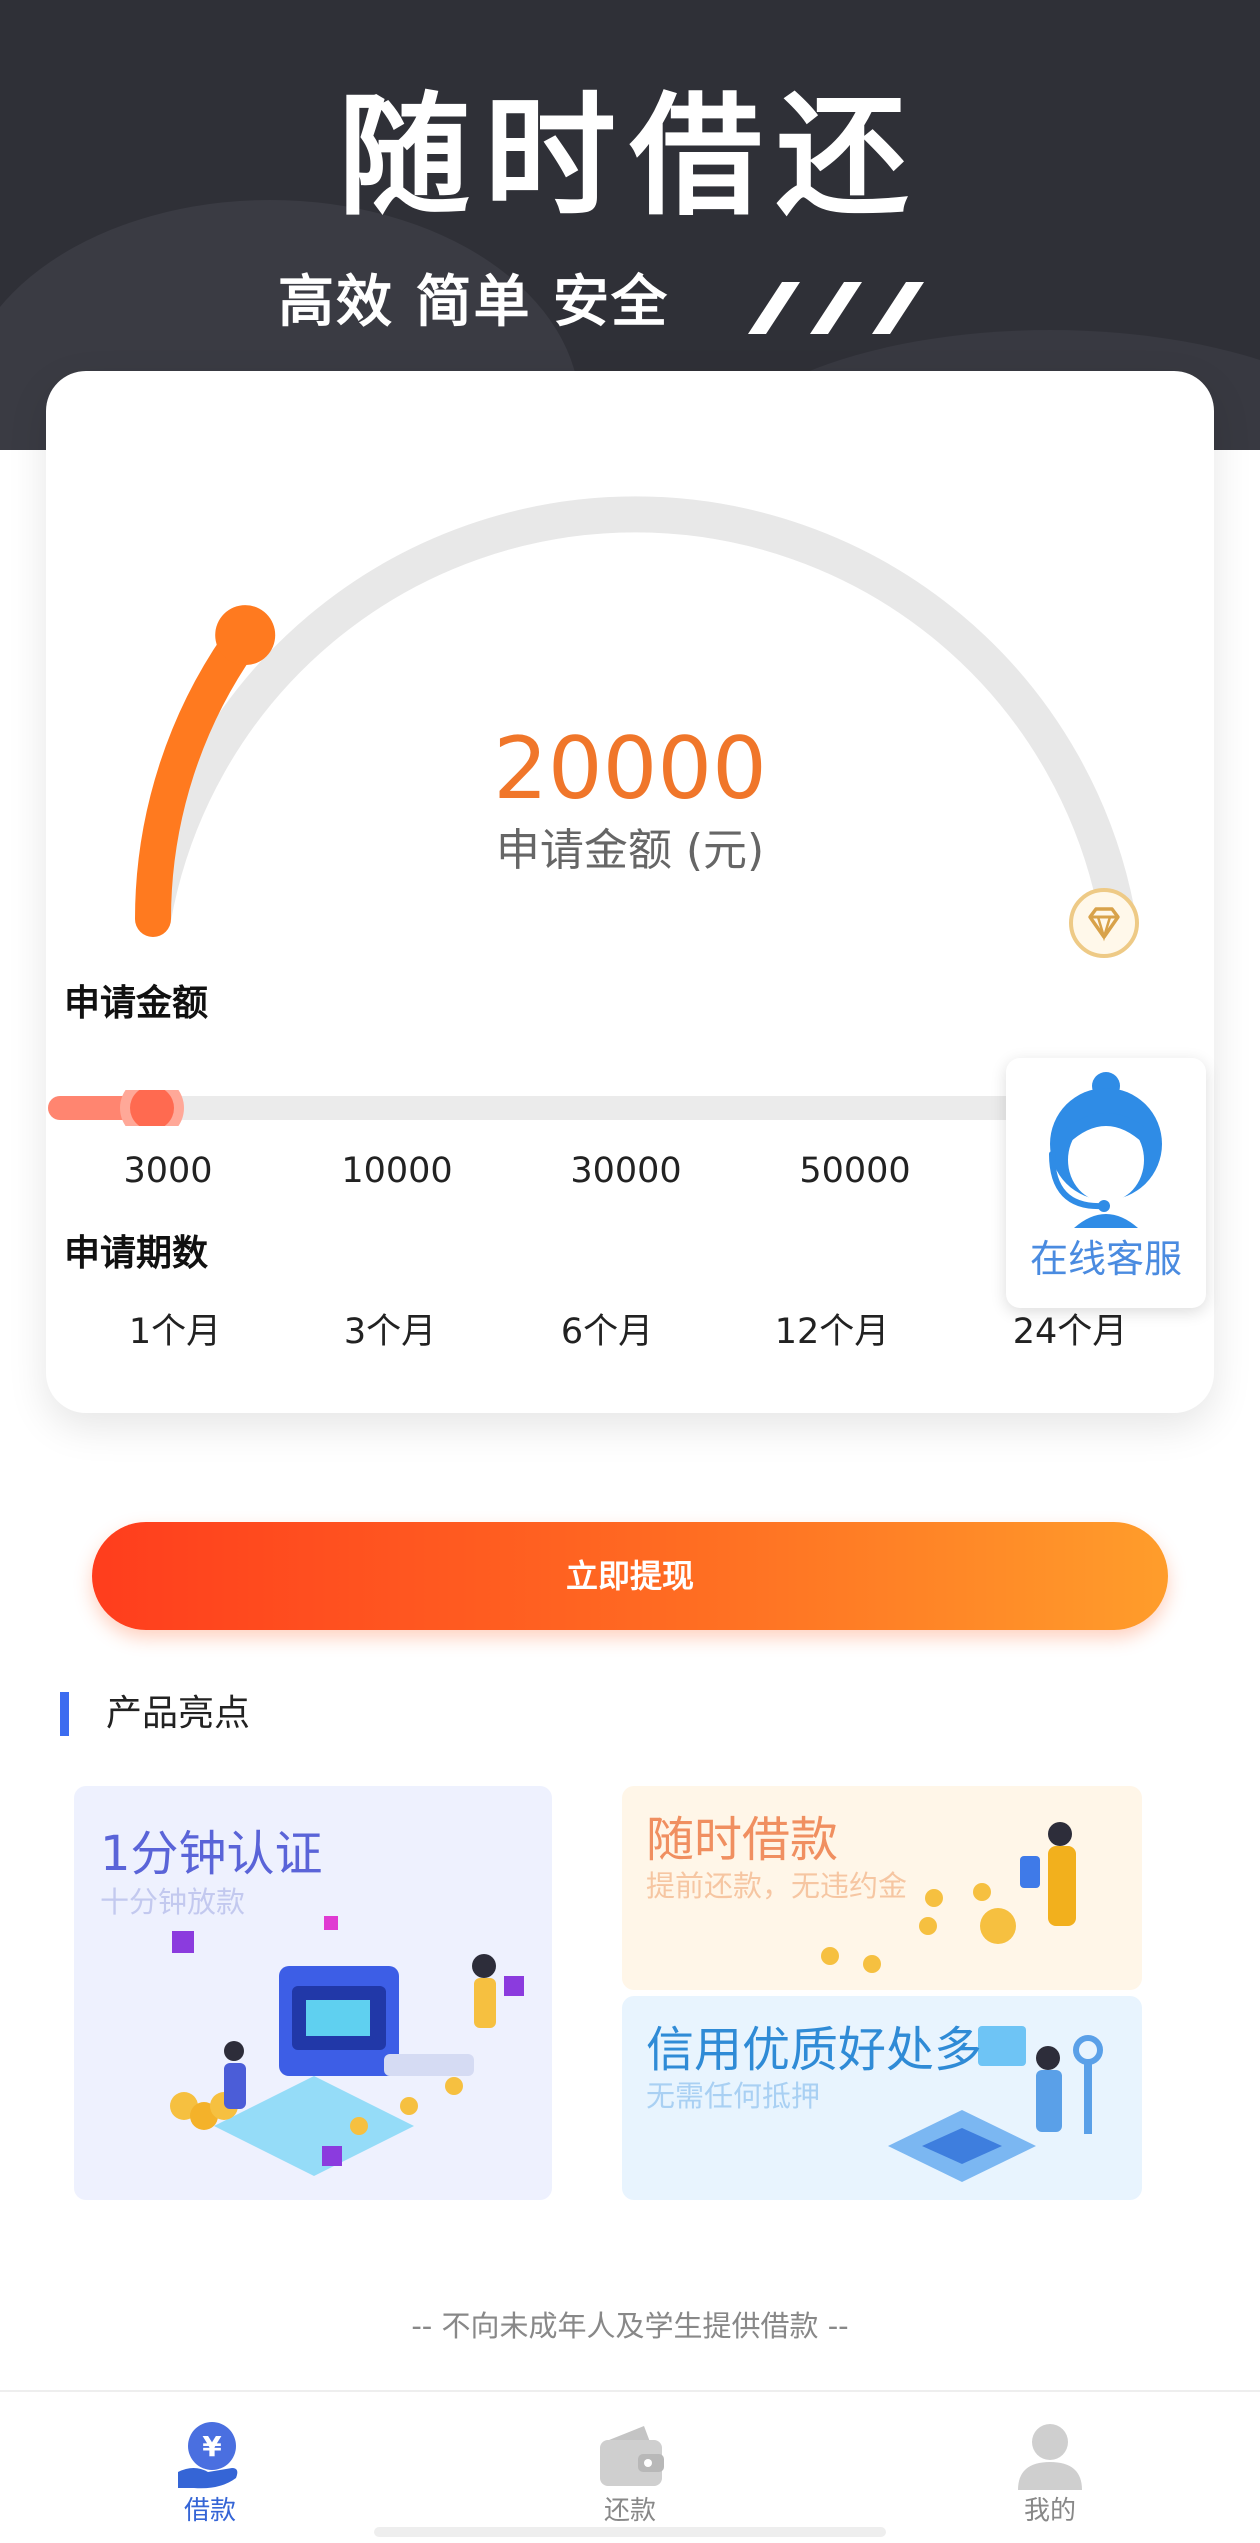 The height and width of the screenshot is (2543, 1260). Describe the element at coordinates (178, 1713) in the screenshot. I see `highlights-title: 产品亮点` at that location.